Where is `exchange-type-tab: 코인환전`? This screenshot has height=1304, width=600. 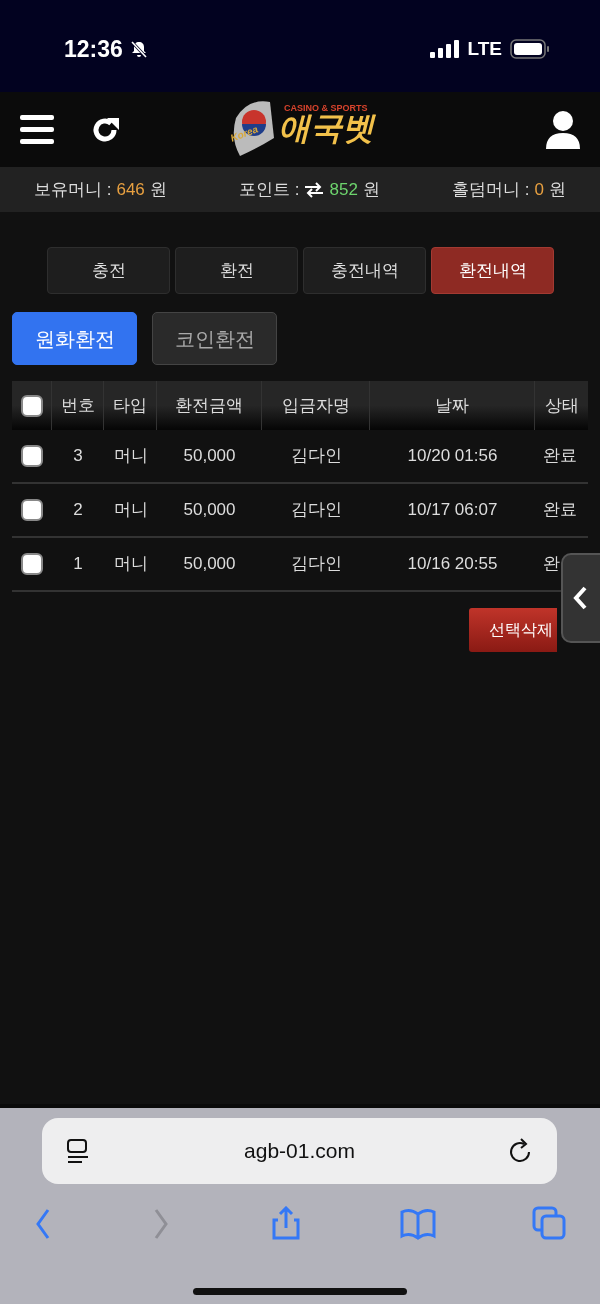
exchange-type-tab: 코인환전 is located at coordinates (214, 338).